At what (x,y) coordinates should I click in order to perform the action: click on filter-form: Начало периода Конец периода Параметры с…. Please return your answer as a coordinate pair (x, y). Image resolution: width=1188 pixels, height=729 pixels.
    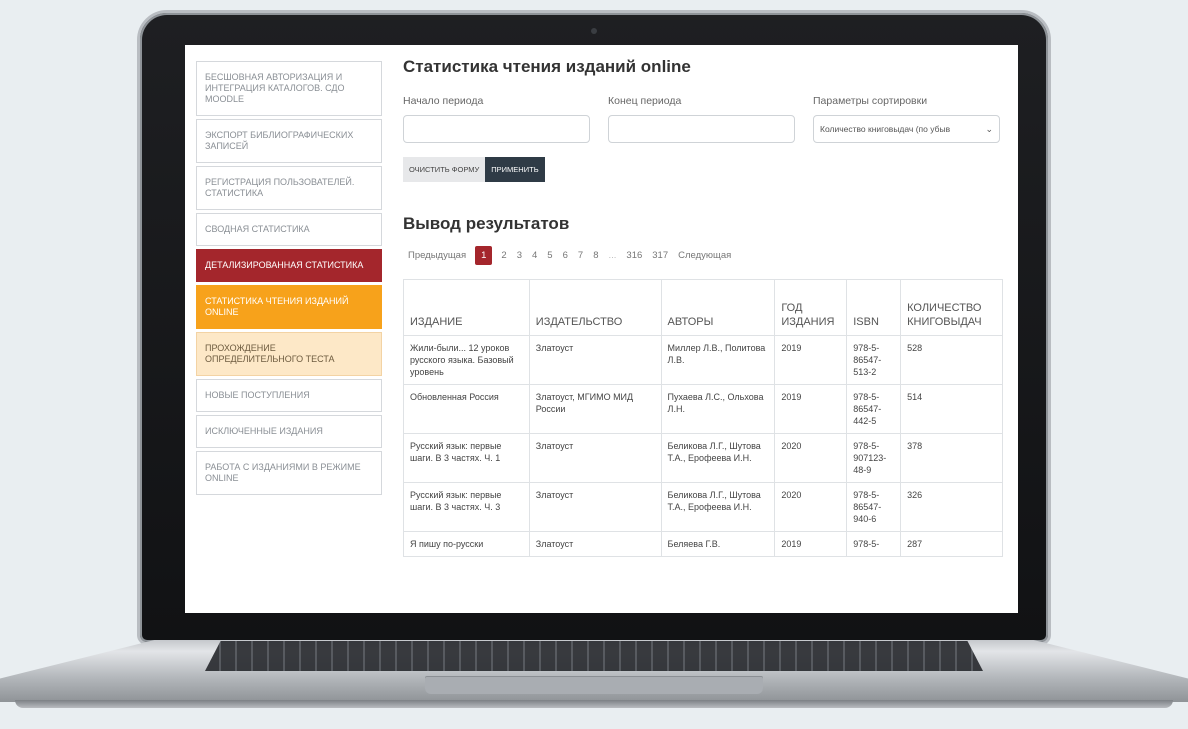
    Looking at the image, I should click on (703, 119).